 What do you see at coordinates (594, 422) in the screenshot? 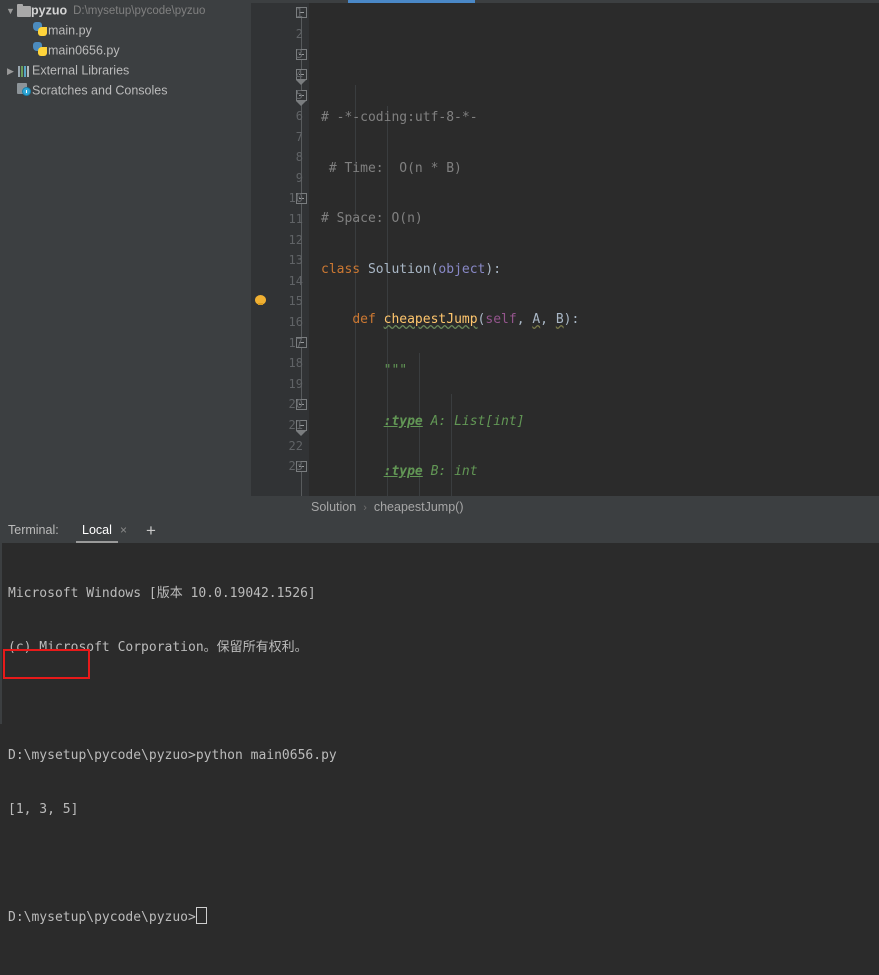
I see `code-line: :type A: List[int]` at bounding box center [594, 422].